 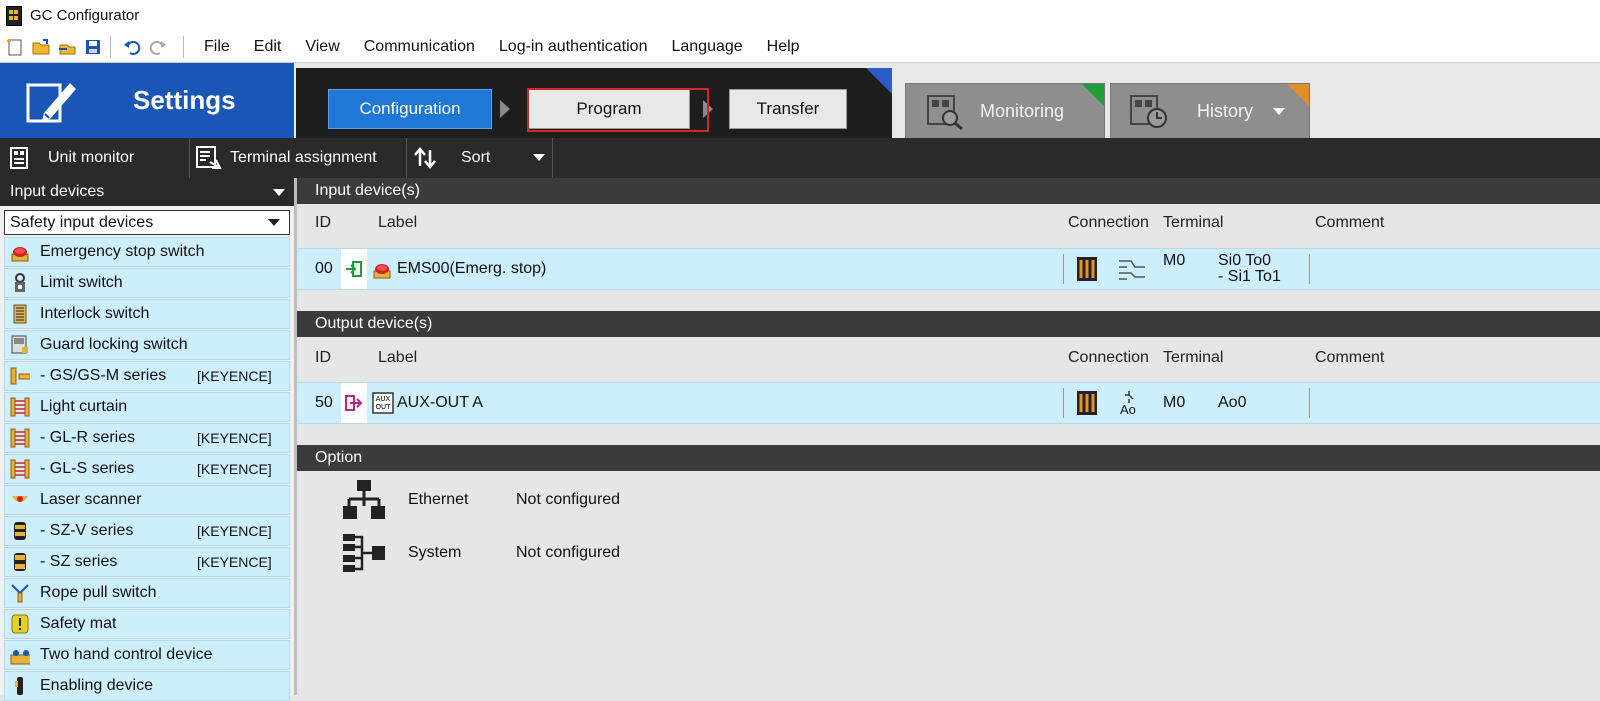 What do you see at coordinates (367, 500) in the screenshot?
I see `ethernet-network-icon` at bounding box center [367, 500].